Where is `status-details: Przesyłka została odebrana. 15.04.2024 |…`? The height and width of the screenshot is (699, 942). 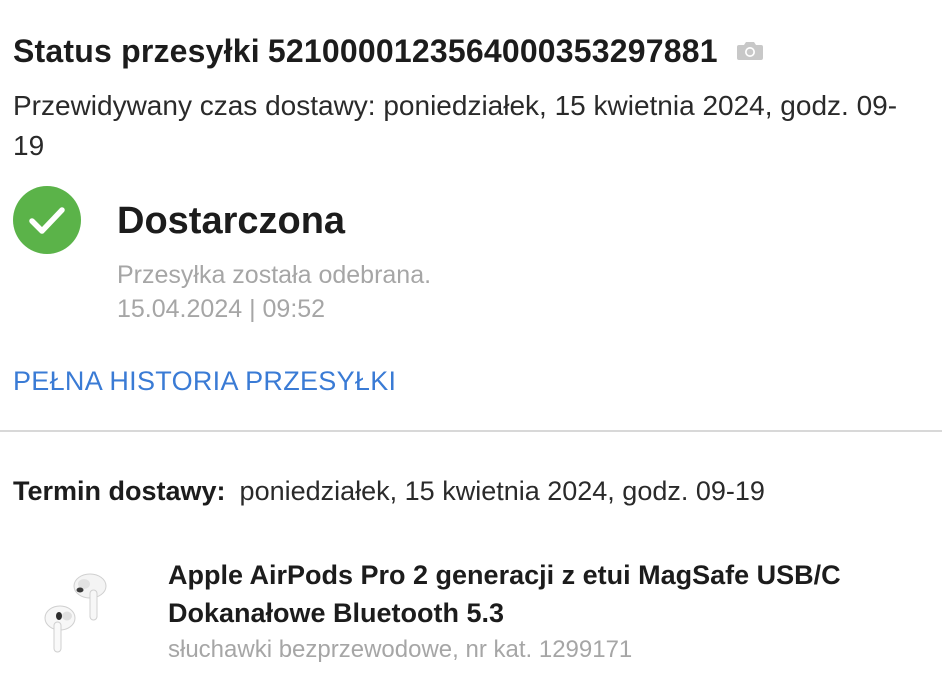 status-details: Przesyłka została odebrana. 15.04.2024 |… is located at coordinates (274, 292).